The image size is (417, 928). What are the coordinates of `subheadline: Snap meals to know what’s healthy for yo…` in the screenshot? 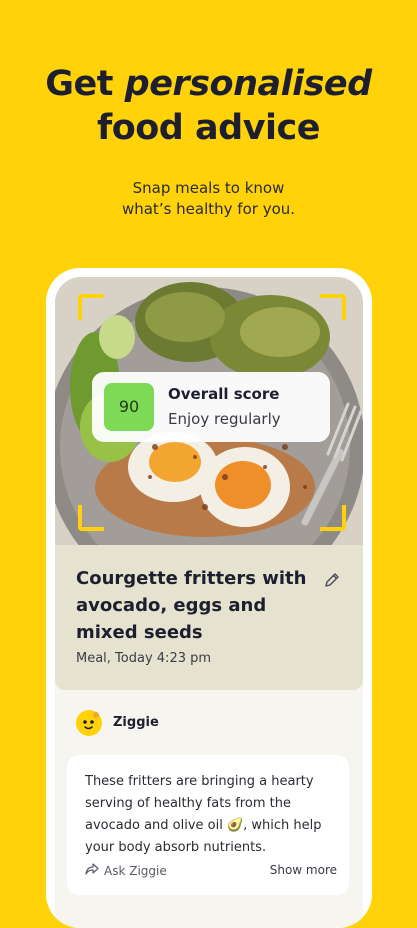 It's located at (208, 199).